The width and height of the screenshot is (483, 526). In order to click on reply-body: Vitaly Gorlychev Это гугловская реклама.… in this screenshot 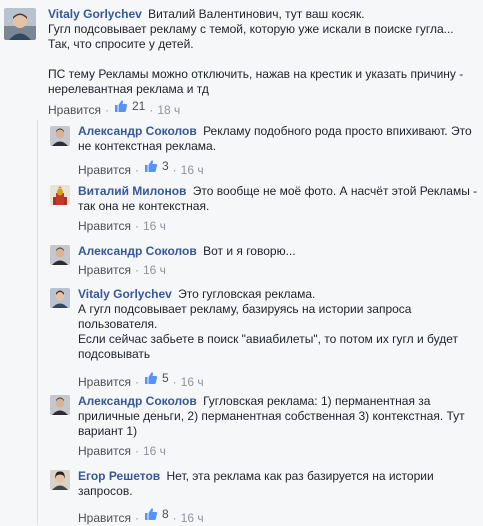, I will do `click(278, 324)`.